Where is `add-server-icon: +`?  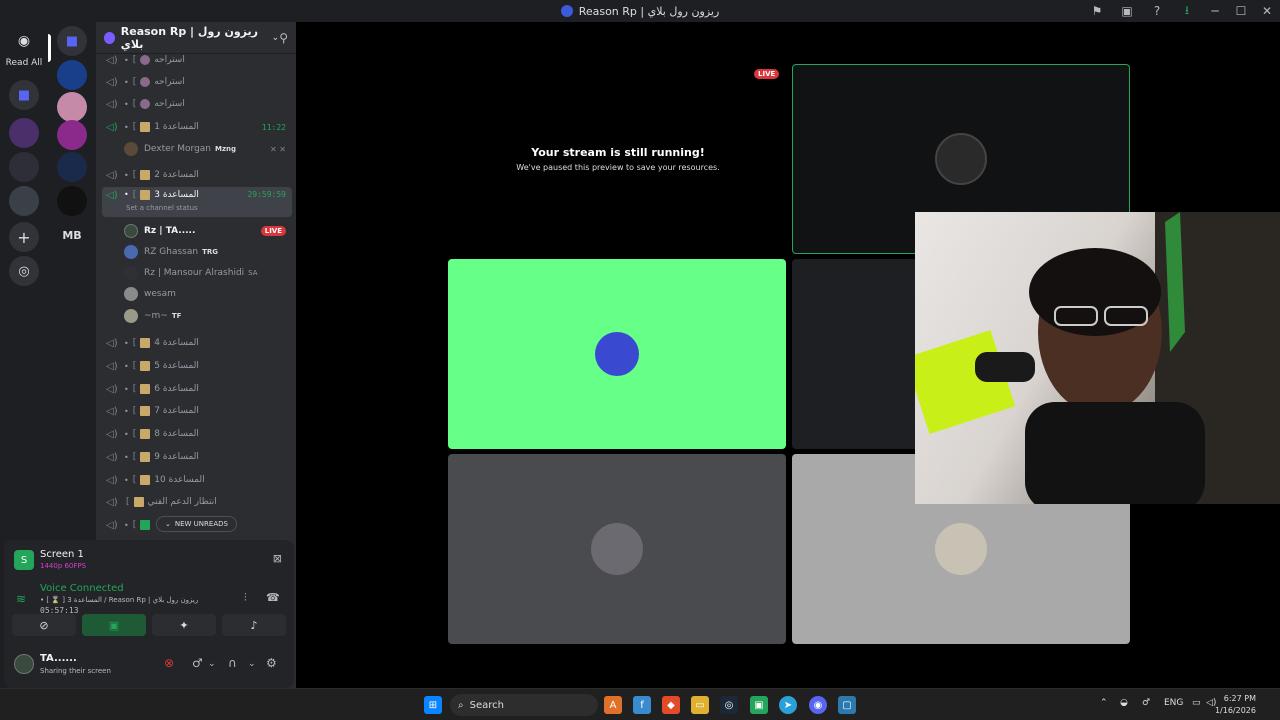
add-server-icon: + is located at coordinates (24, 237).